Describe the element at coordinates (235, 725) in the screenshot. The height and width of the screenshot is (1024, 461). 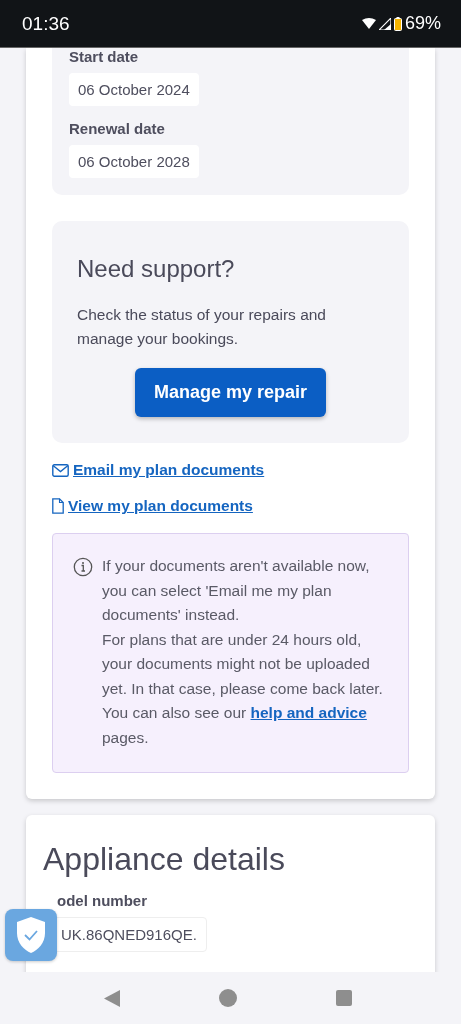
I see `info-text: You can also see our help and advice pages.` at that location.